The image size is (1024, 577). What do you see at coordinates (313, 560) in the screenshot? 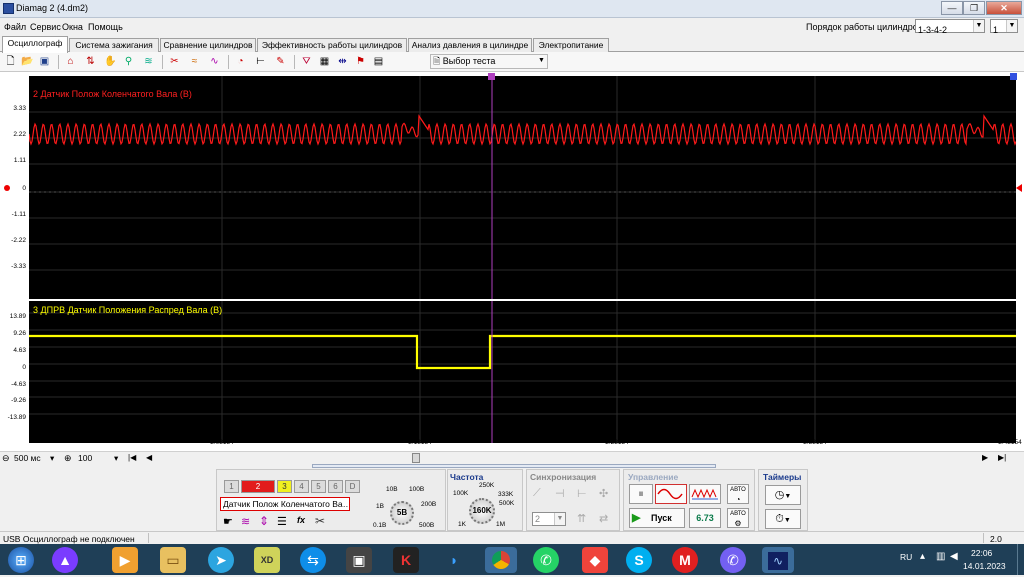
I see `teamviewer-icon: ⇆` at bounding box center [313, 560].